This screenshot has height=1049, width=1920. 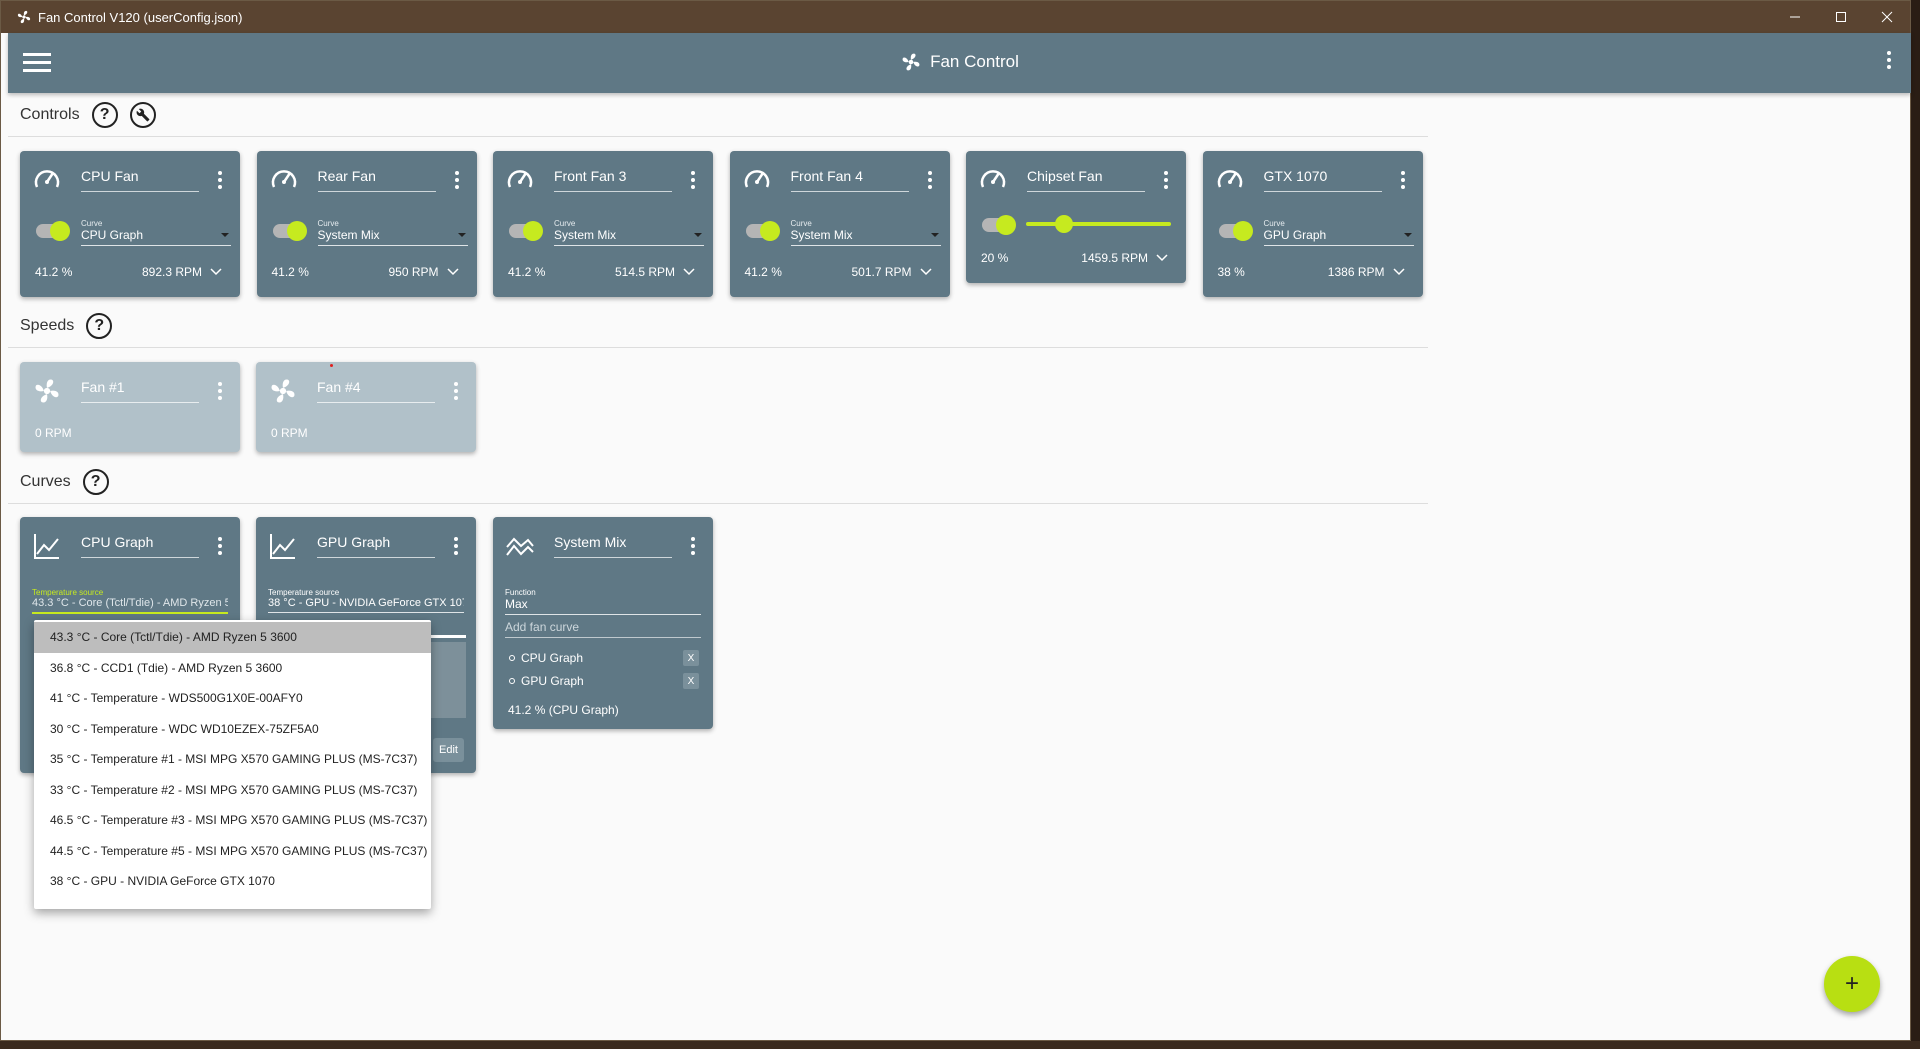 I want to click on function-select: Max, so click(x=603, y=606).